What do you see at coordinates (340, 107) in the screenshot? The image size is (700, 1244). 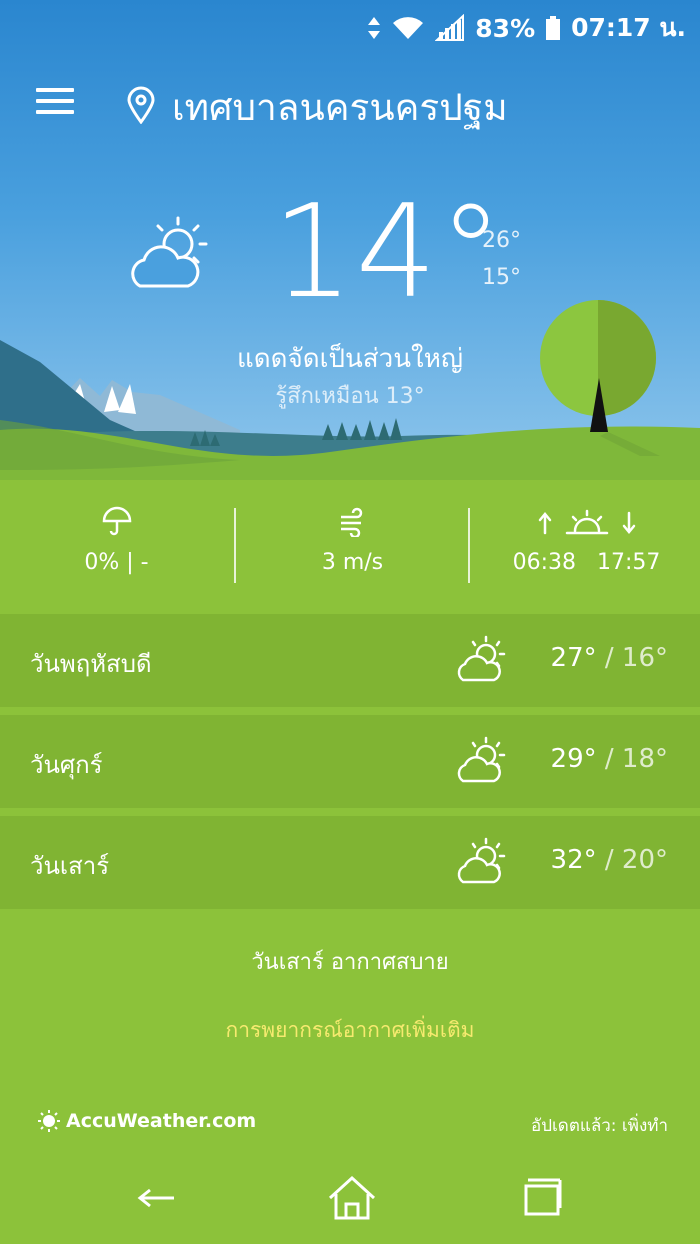 I see `location-name: เทศบาลนครนครปฐม` at bounding box center [340, 107].